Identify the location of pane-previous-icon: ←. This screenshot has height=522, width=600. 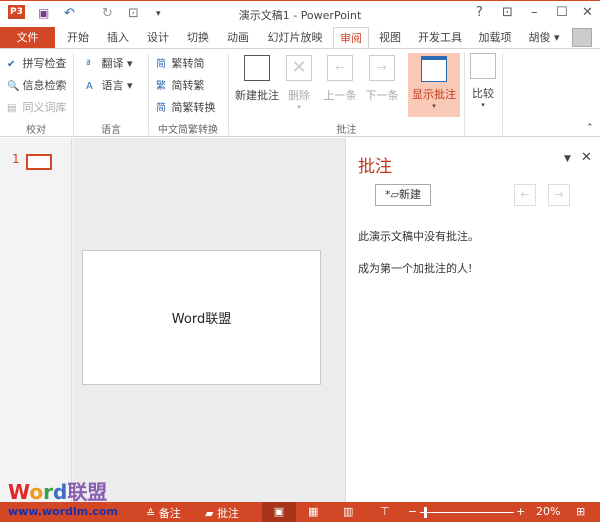
(525, 195).